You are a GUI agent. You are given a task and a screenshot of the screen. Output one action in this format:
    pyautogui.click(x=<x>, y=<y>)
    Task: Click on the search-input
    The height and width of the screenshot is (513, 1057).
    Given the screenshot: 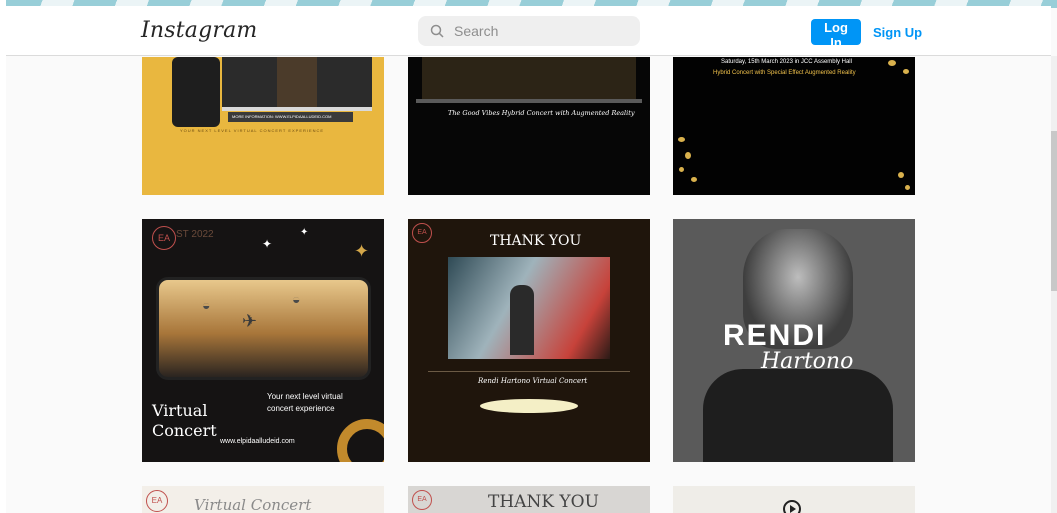 What is the action you would take?
    pyautogui.click(x=539, y=31)
    